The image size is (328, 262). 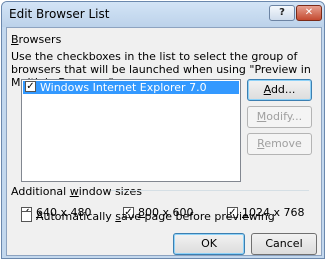 What do you see at coordinates (284, 244) in the screenshot?
I see `cancel-button: Cancel` at bounding box center [284, 244].